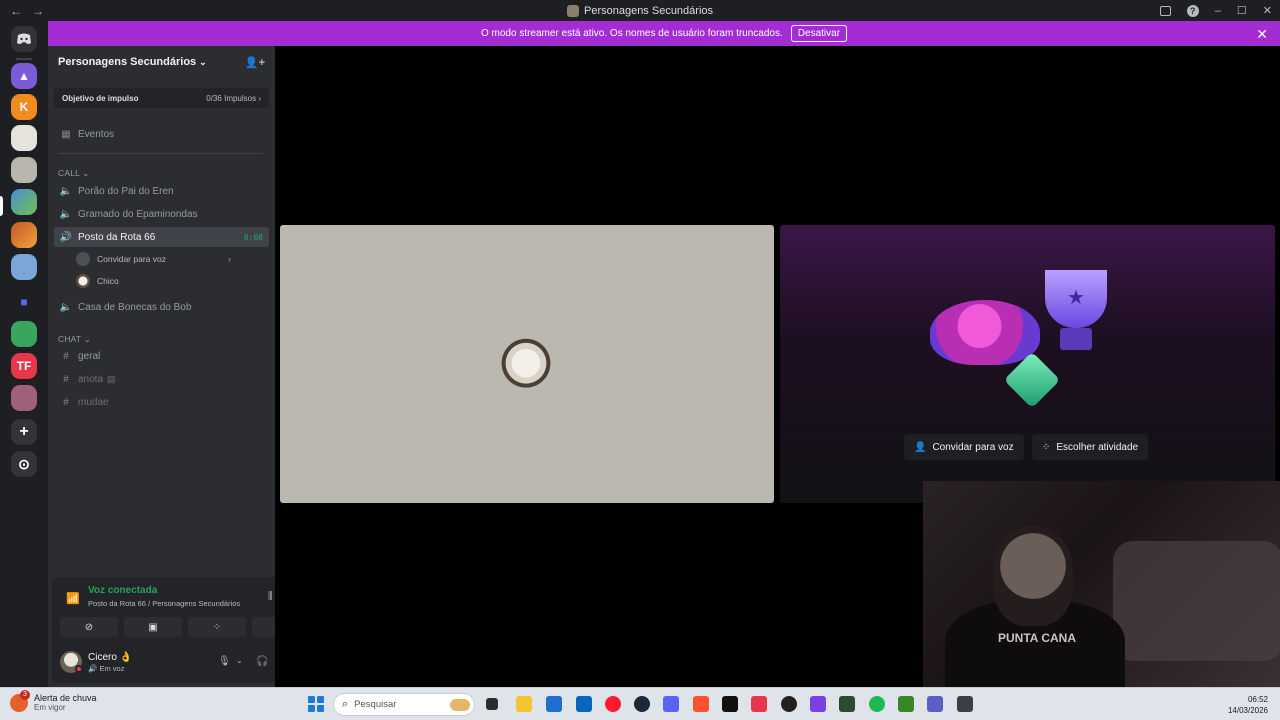 This screenshot has height=720, width=1280. Describe the element at coordinates (79, 669) in the screenshot. I see `status-dot` at that location.